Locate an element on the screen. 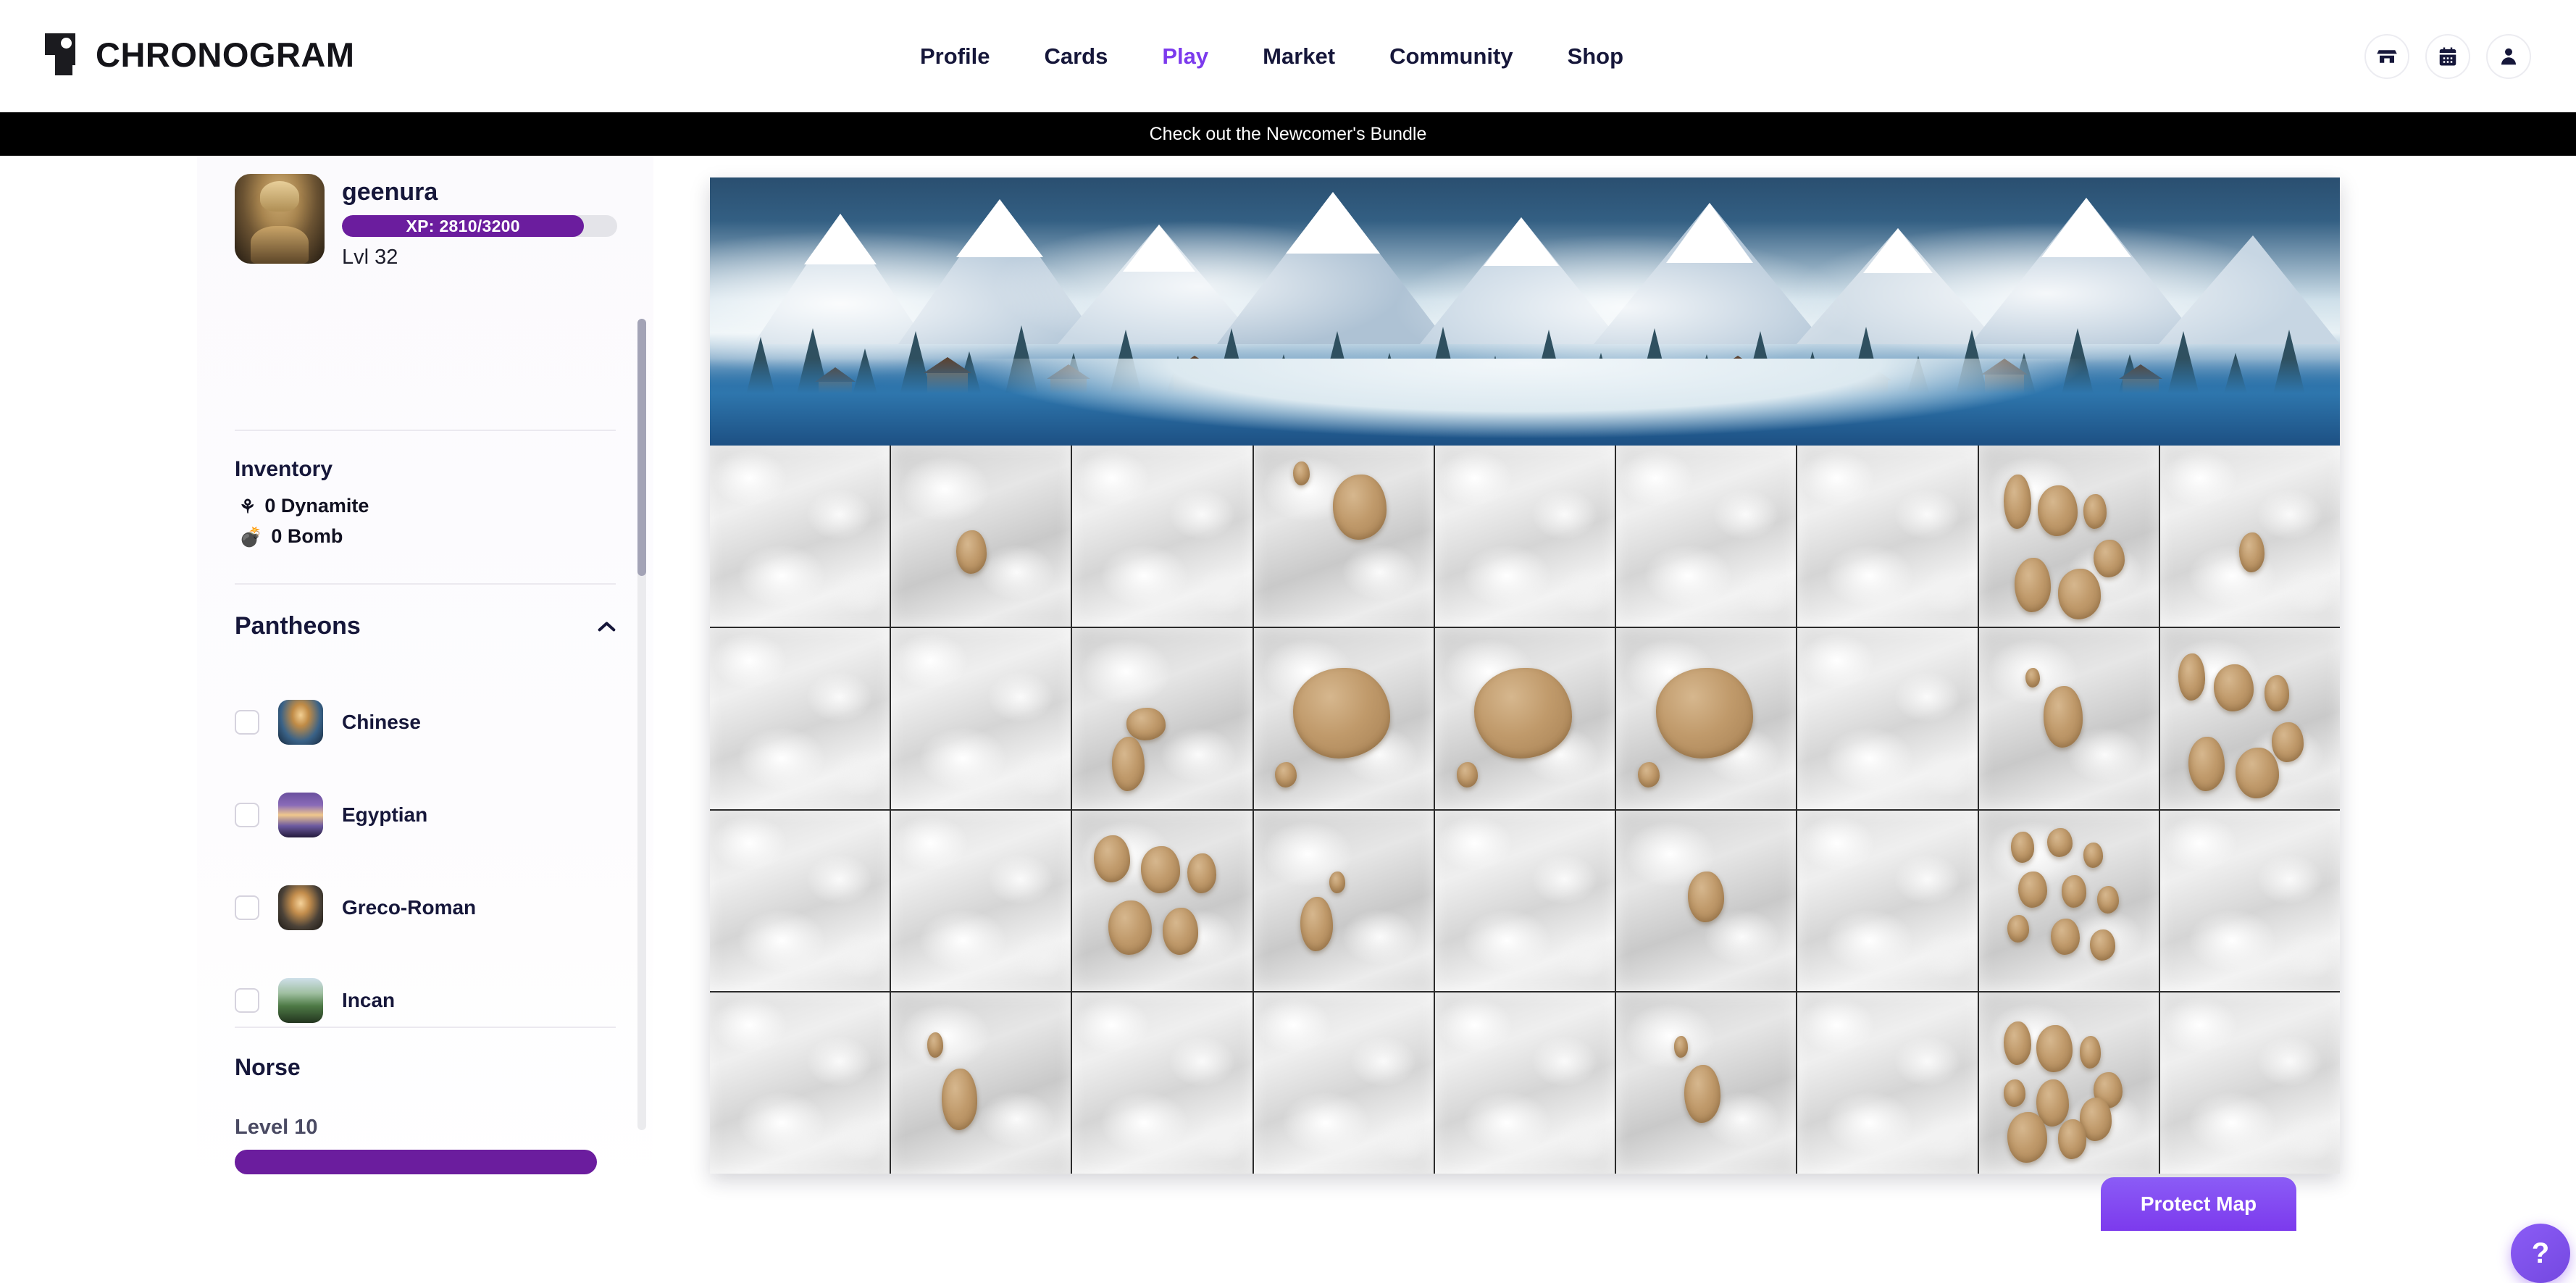 Image resolution: width=2576 pixels, height=1283 pixels. grid-cell-r0-c0 is located at coordinates (800, 536).